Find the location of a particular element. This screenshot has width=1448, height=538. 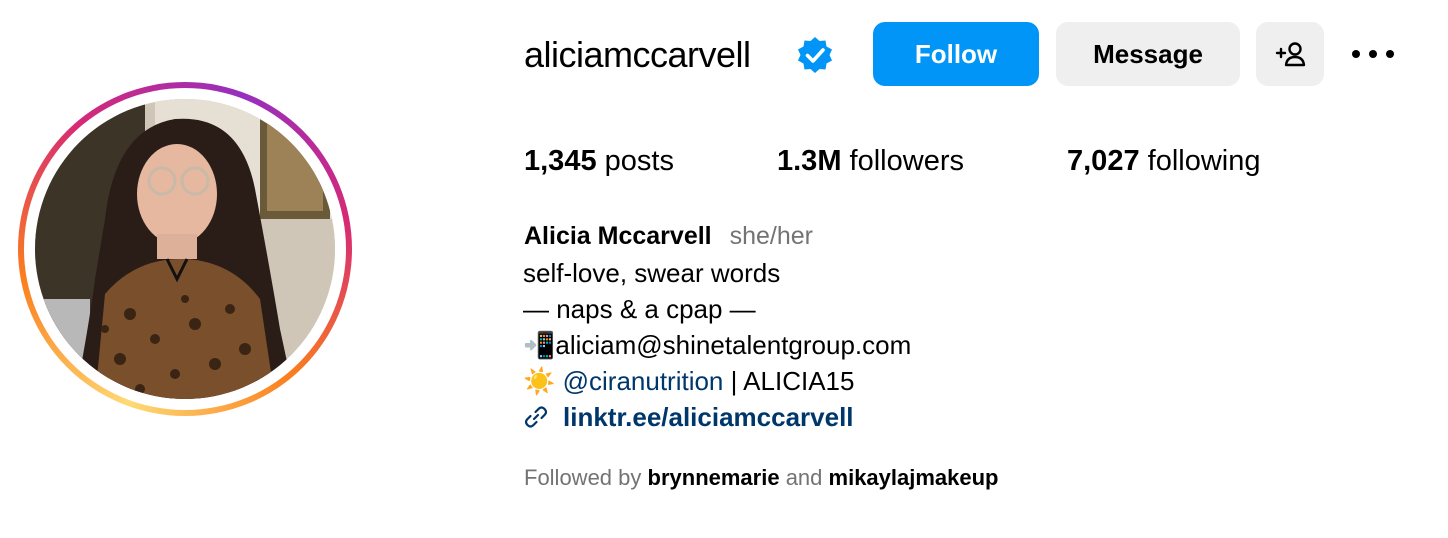

following-label: following is located at coordinates (1204, 161).